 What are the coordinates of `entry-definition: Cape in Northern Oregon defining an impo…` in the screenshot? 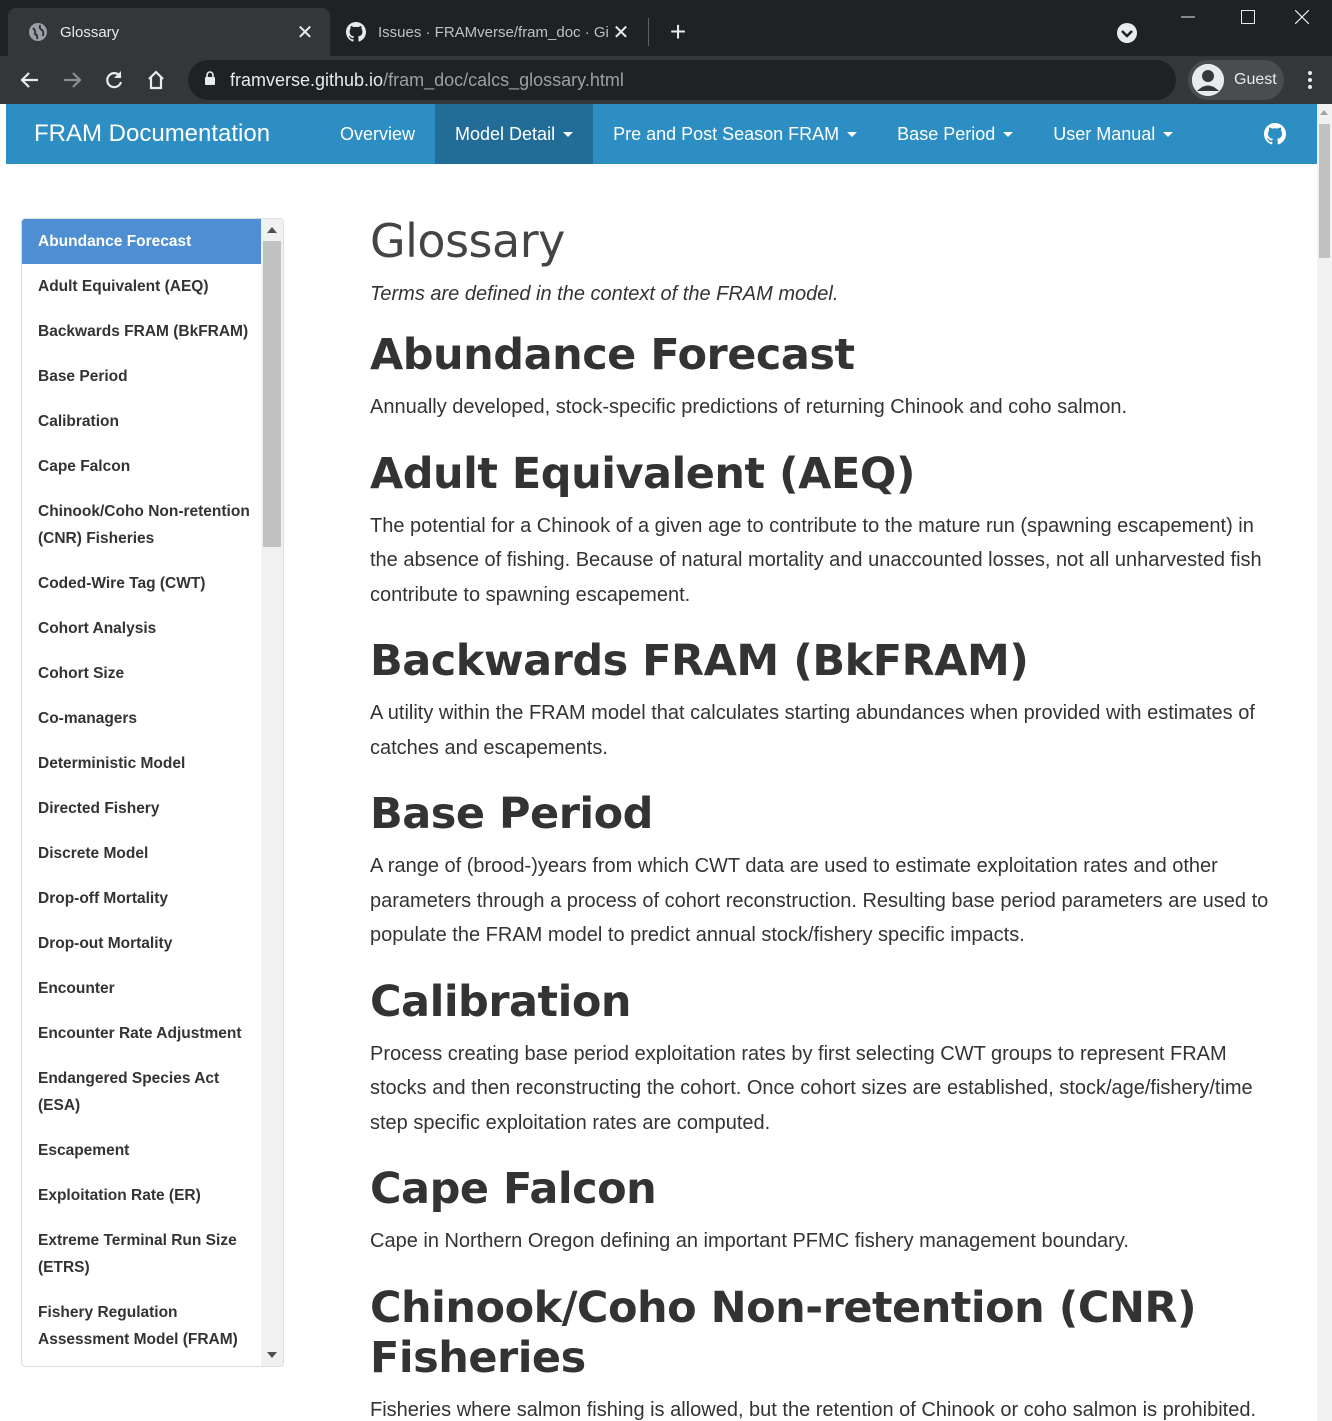 It's located at (749, 1241).